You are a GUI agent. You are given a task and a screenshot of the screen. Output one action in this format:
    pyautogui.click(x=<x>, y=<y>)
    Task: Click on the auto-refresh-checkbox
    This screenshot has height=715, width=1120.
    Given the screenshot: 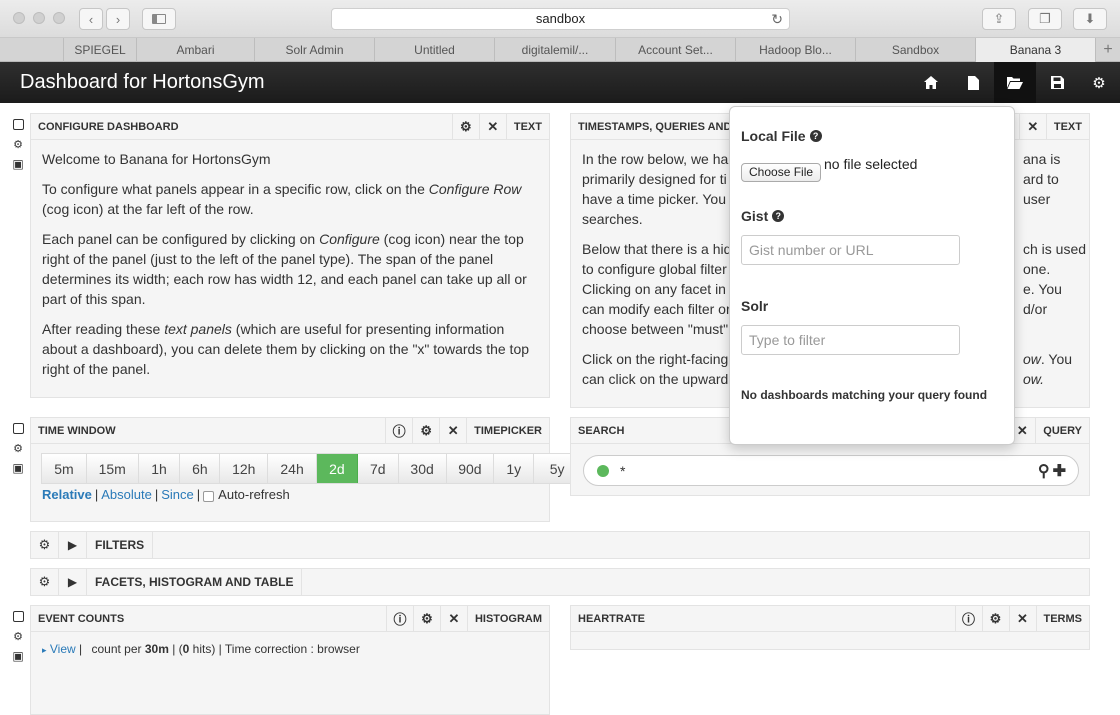 What is the action you would take?
    pyautogui.click(x=209, y=496)
    